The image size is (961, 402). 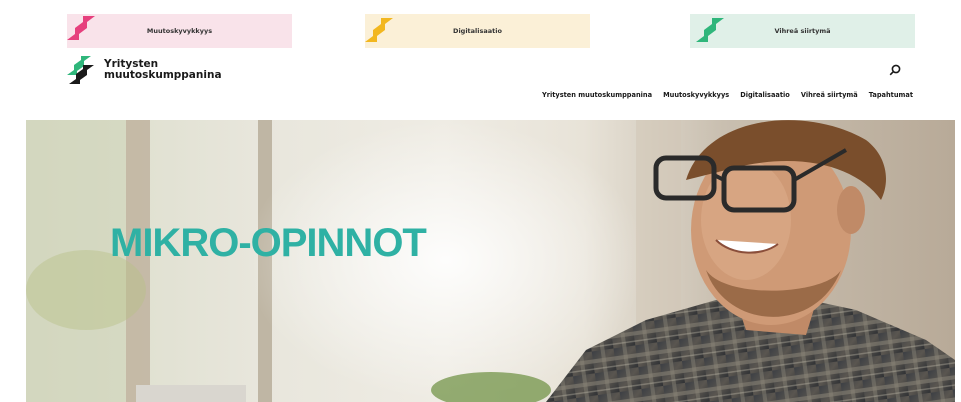 I want to click on nav-item-yritysten-muutoskumppanina: Yritysten muutoskumppanina, so click(x=597, y=95).